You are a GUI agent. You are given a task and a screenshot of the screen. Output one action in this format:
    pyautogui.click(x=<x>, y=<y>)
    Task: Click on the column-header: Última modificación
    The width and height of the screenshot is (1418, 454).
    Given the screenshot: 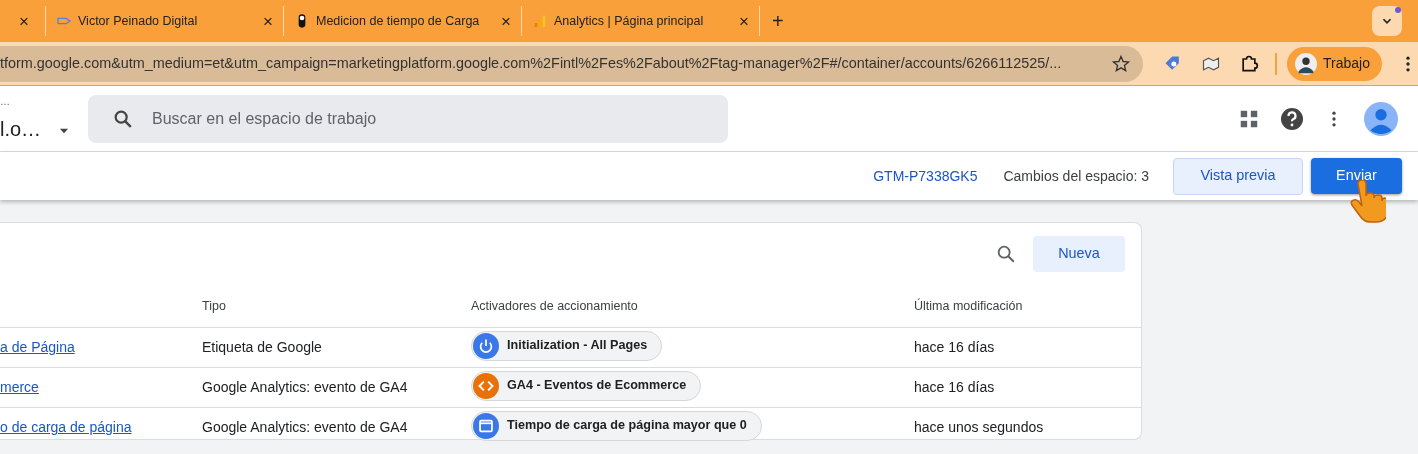 What is the action you would take?
    pyautogui.click(x=969, y=306)
    